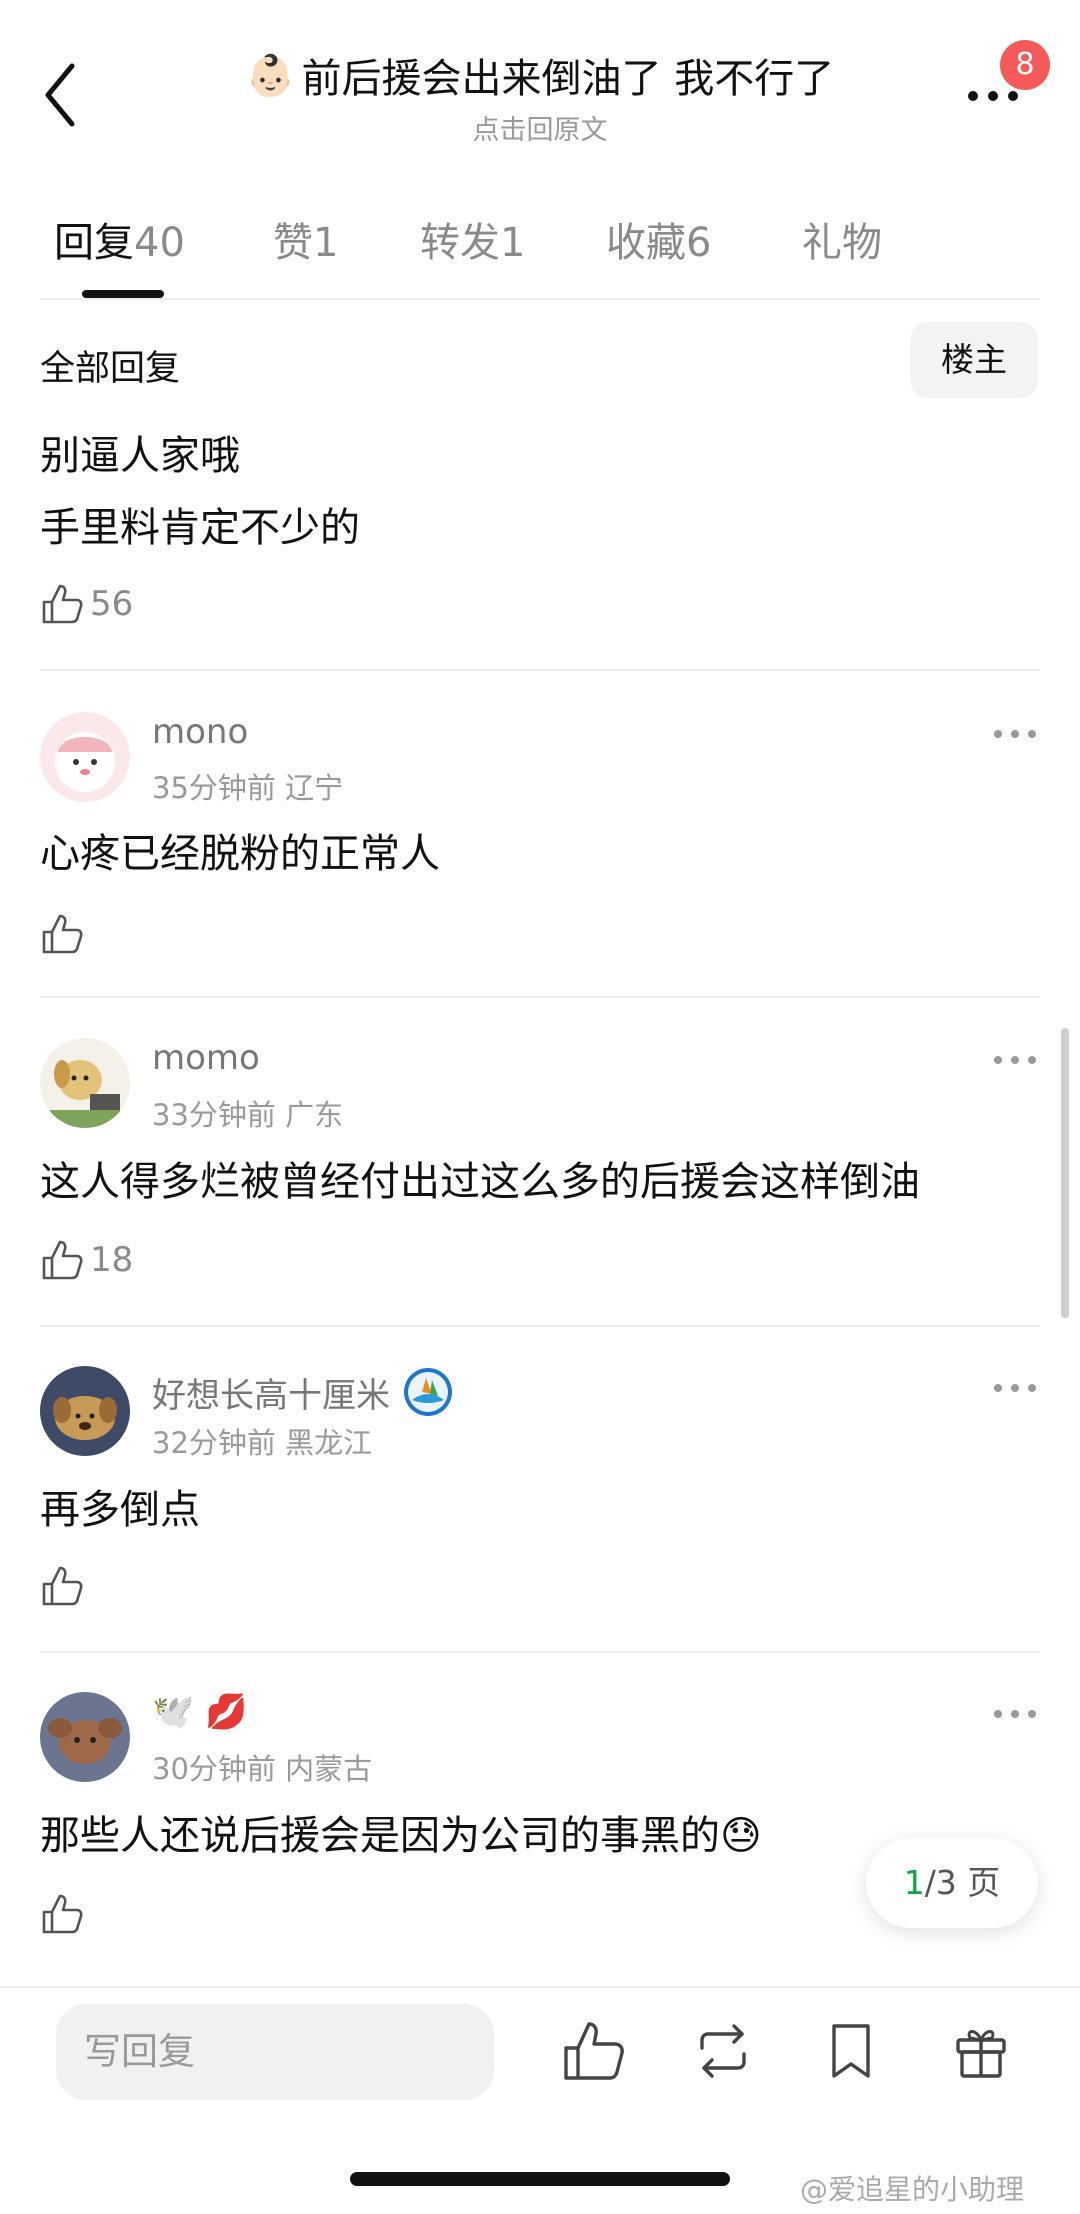 The height and width of the screenshot is (2214, 1080). I want to click on comment-meta: 33分钟前 广东, so click(247, 1113).